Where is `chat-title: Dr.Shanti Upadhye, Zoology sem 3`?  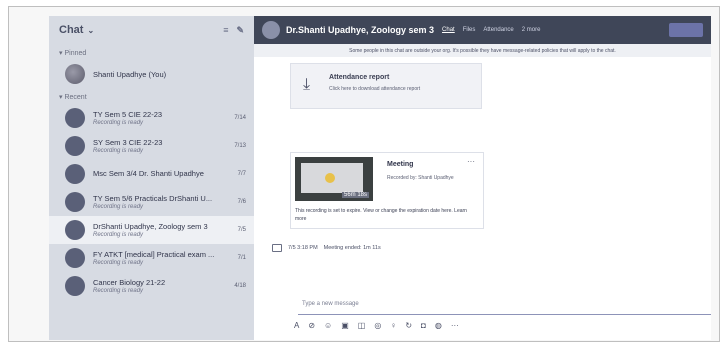 chat-title: Dr.Shanti Upadhye, Zoology sem 3 is located at coordinates (360, 30).